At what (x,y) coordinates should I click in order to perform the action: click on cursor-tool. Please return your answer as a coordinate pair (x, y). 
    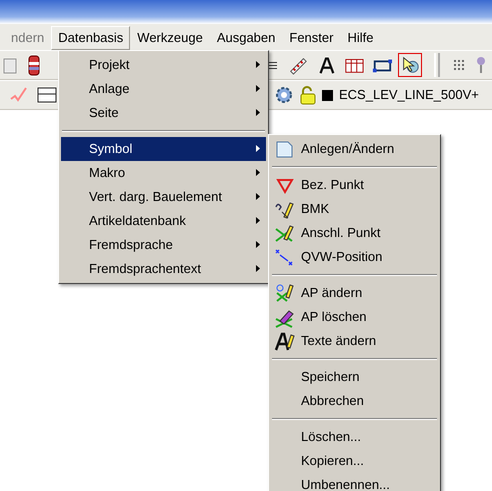
    Looking at the image, I should click on (410, 65).